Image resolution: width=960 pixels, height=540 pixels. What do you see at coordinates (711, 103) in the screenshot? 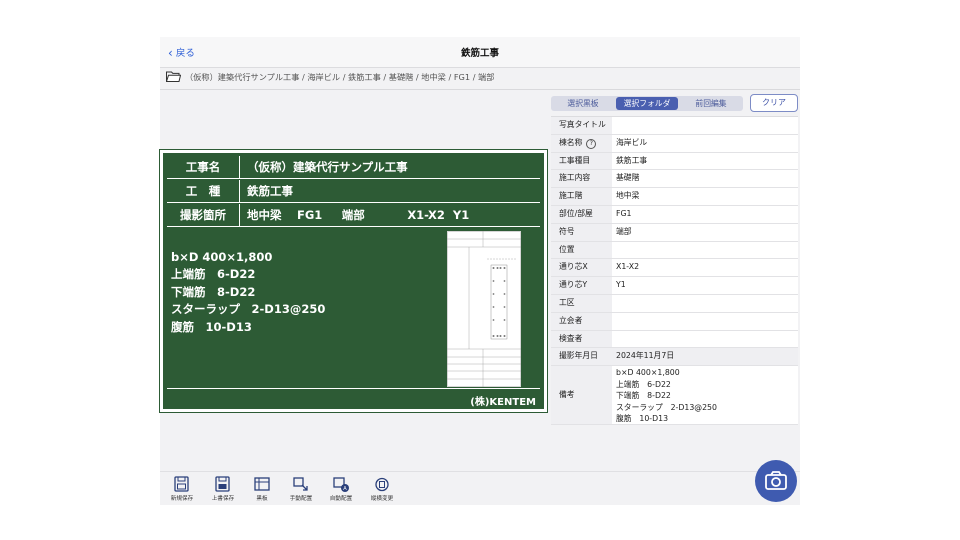
I see `tab-previous-edit: 前回編集` at bounding box center [711, 103].